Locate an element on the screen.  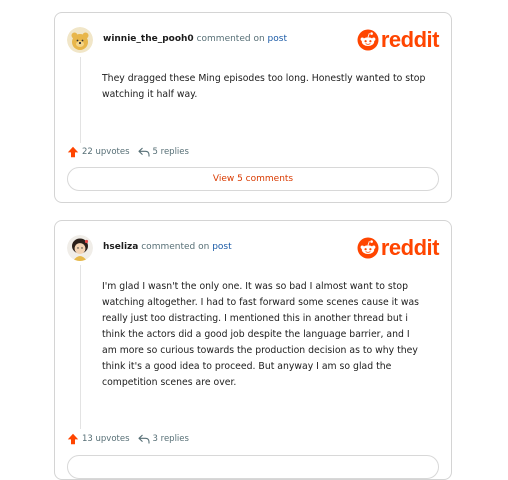
comment-actions: 13 upvotes 3 replies is located at coordinates (128, 439).